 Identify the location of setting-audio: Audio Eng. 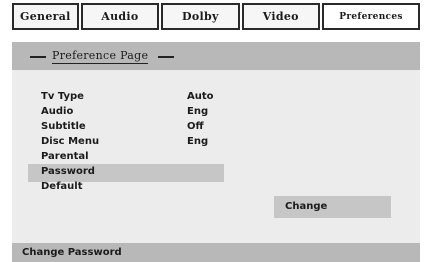
(216, 112).